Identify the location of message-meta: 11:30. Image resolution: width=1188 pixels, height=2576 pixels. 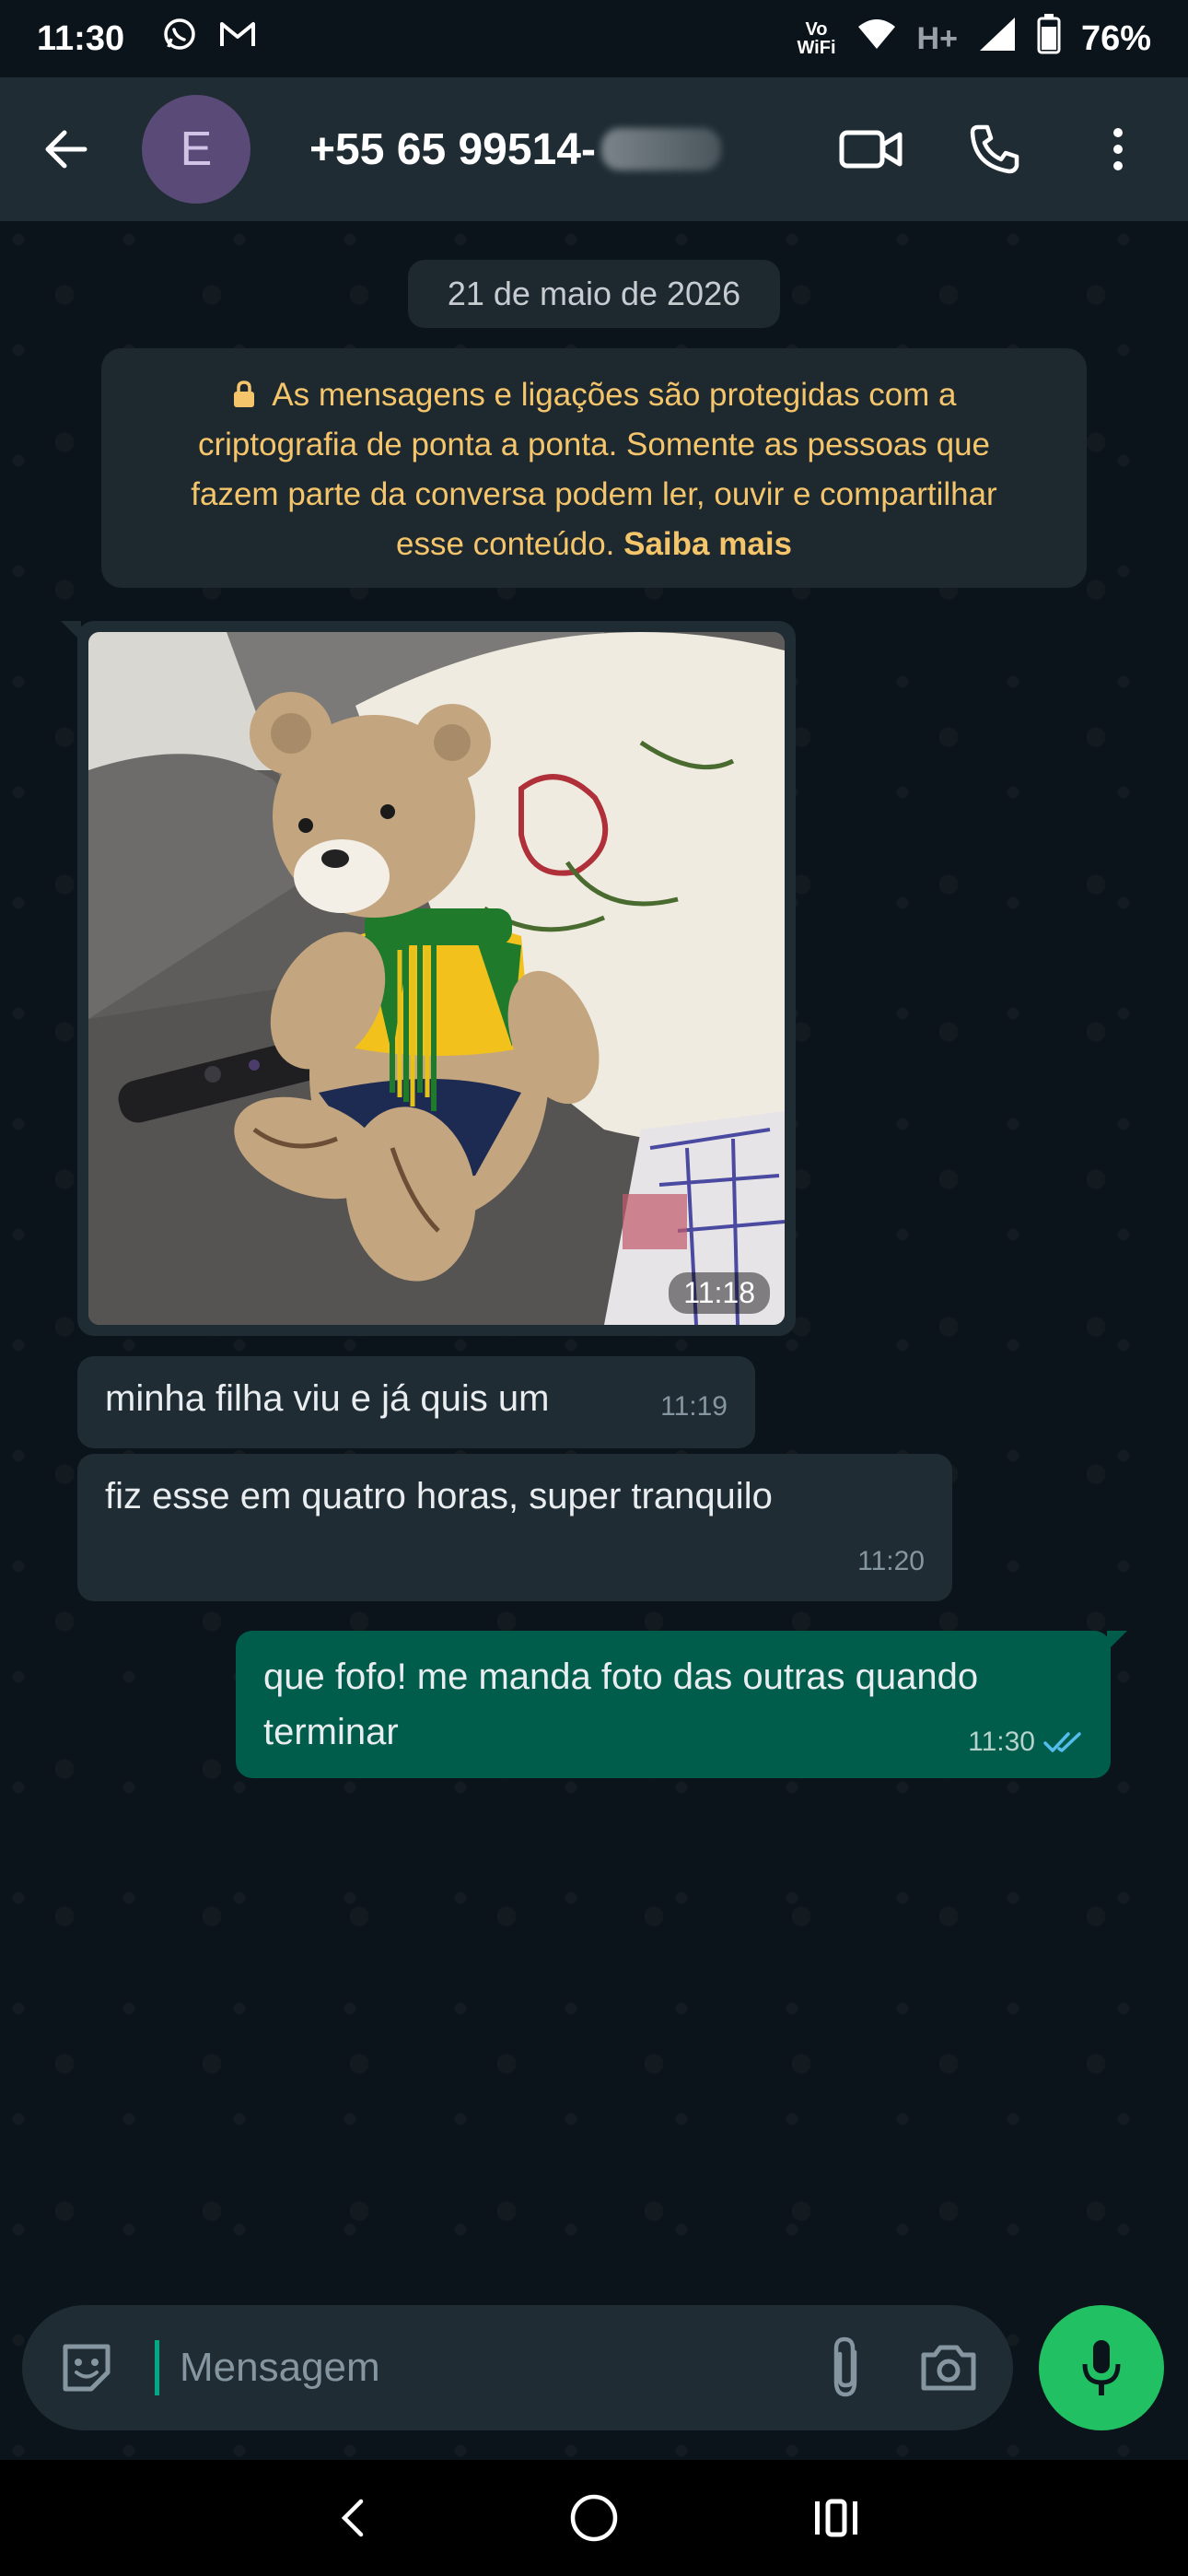
(1026, 1743).